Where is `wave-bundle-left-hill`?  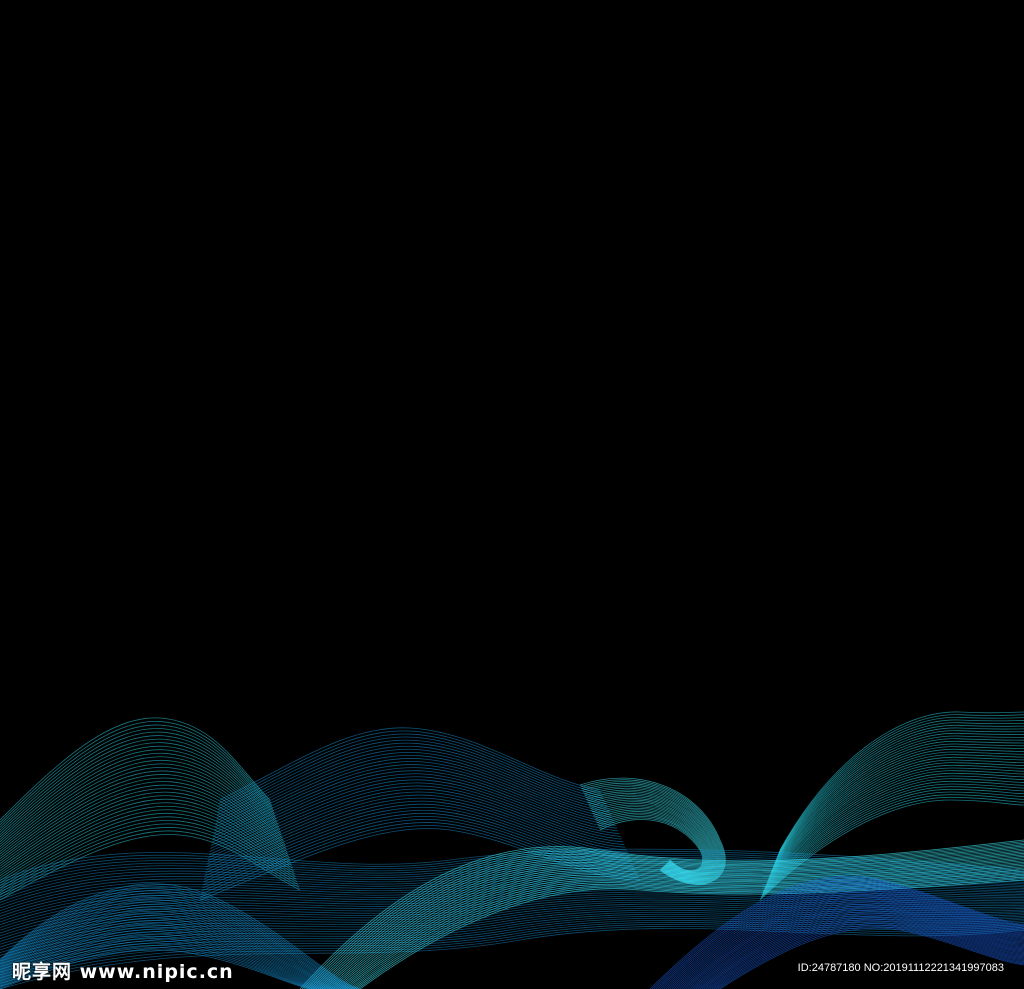
wave-bundle-left-hill is located at coordinates (150, 809).